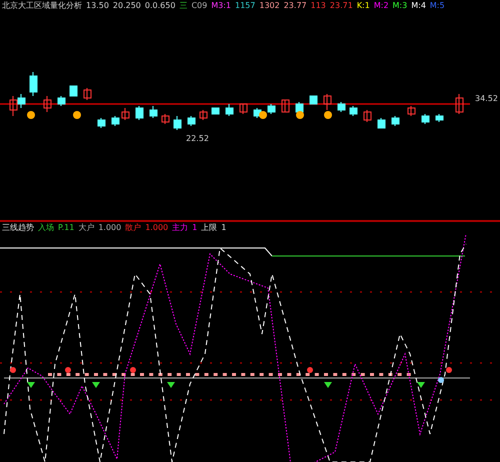 This screenshot has height=462, width=500. I want to click on header-value: 23.77, so click(295, 6).